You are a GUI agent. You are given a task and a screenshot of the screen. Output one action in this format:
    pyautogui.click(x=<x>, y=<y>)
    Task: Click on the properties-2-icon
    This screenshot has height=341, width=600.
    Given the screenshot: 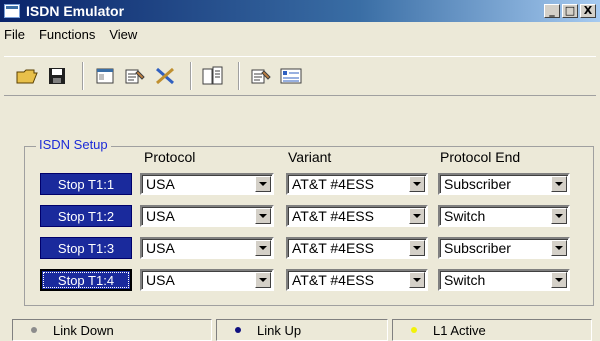 What is the action you would take?
    pyautogui.click(x=261, y=76)
    